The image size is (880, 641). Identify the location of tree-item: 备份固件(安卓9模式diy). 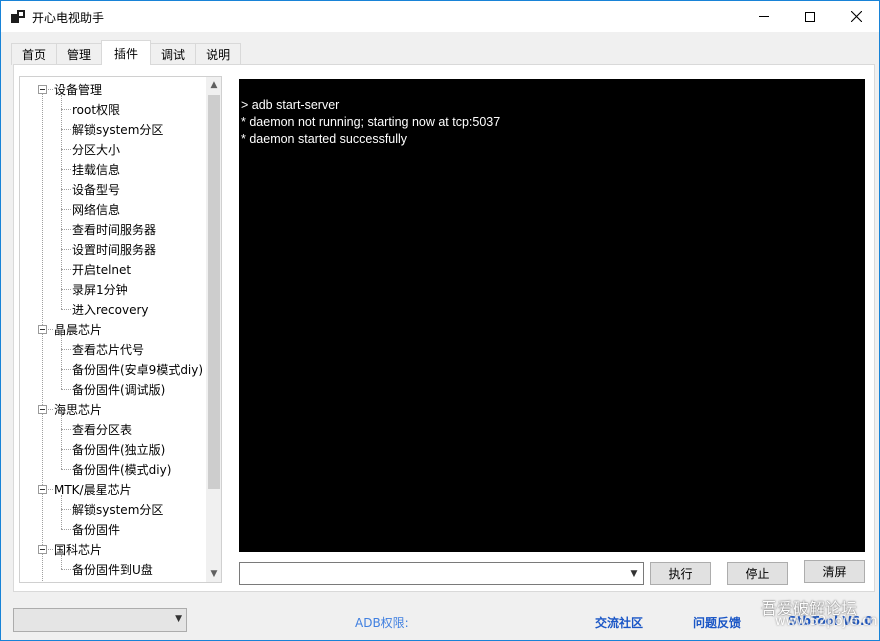
(137, 369).